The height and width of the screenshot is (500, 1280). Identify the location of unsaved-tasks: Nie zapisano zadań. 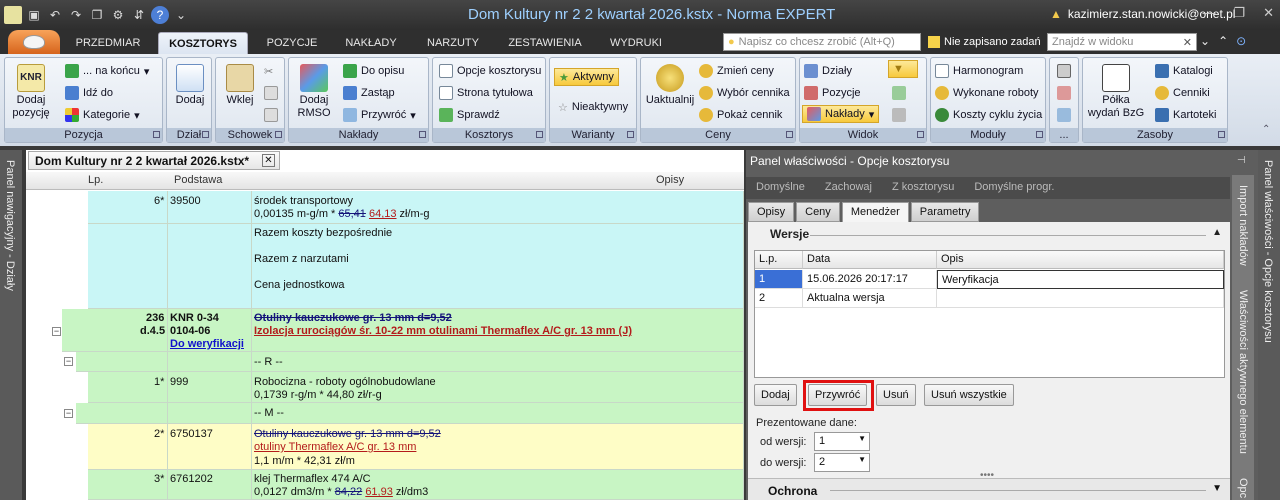
(984, 42).